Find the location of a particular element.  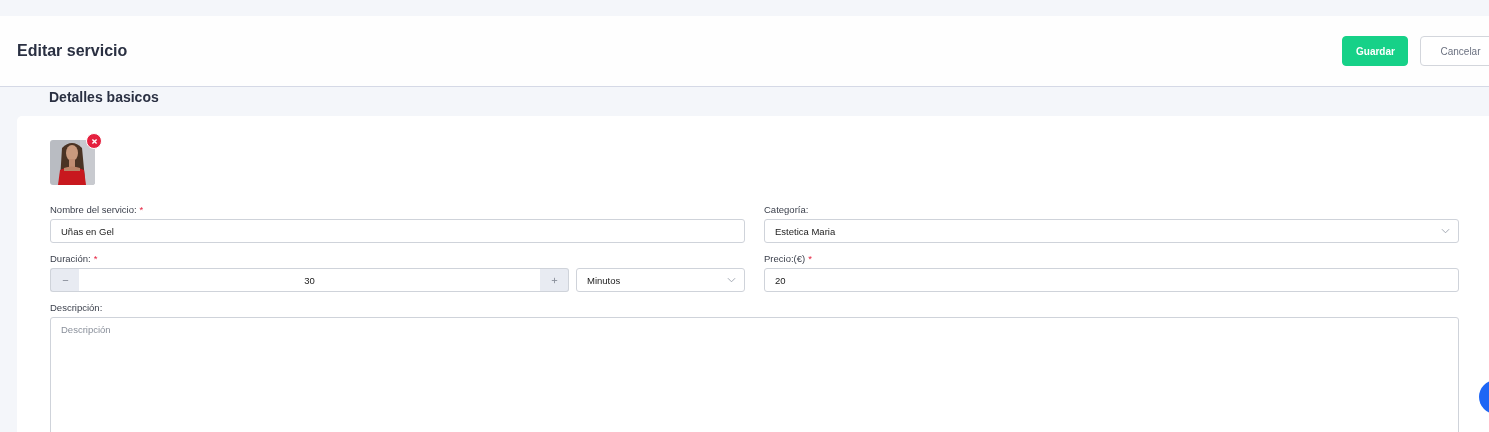

unit-dropdown: Minutos is located at coordinates (660, 280).